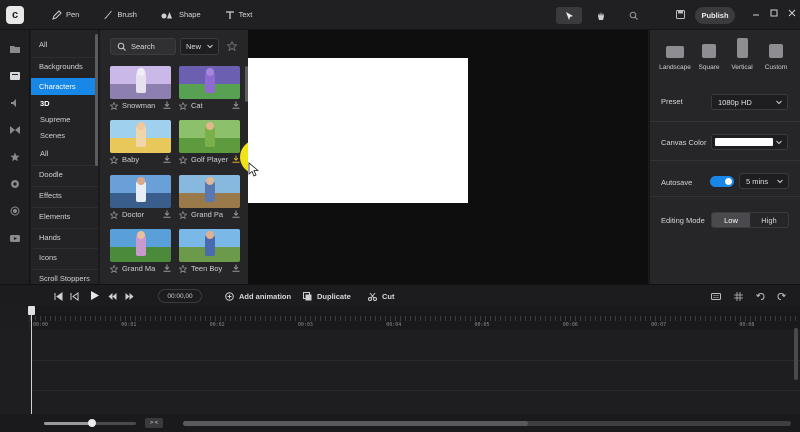  What do you see at coordinates (15, 103) in the screenshot?
I see `audio-icon` at bounding box center [15, 103].